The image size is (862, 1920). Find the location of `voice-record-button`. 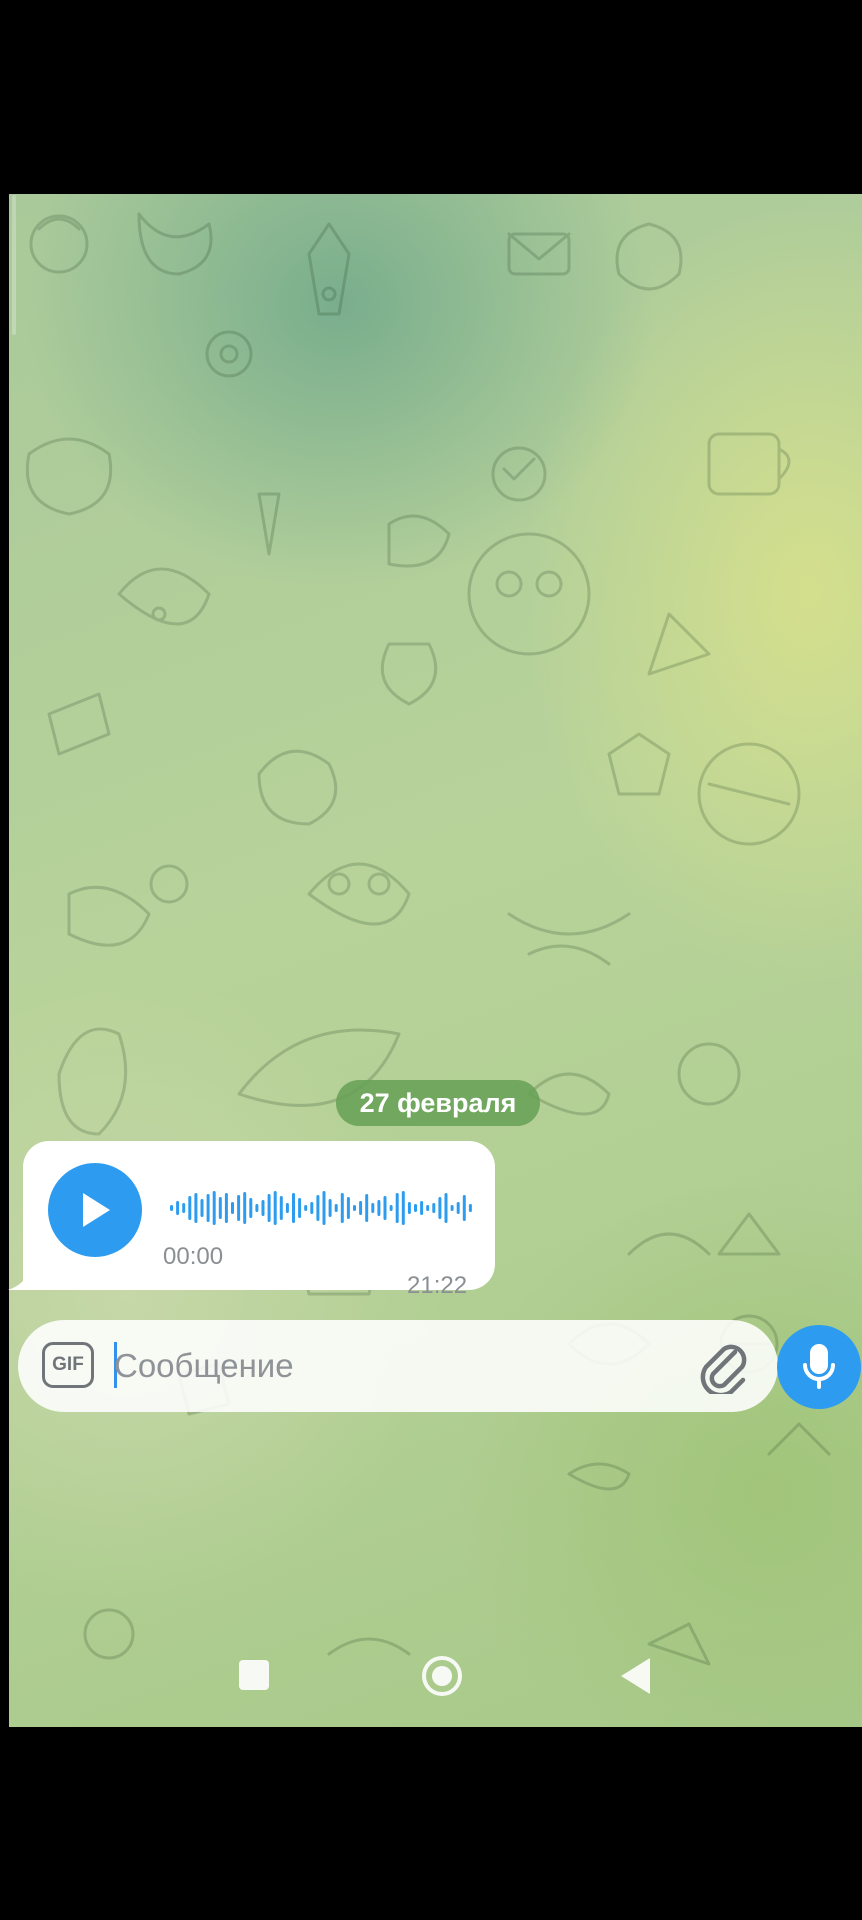

voice-record-button is located at coordinates (819, 1367).